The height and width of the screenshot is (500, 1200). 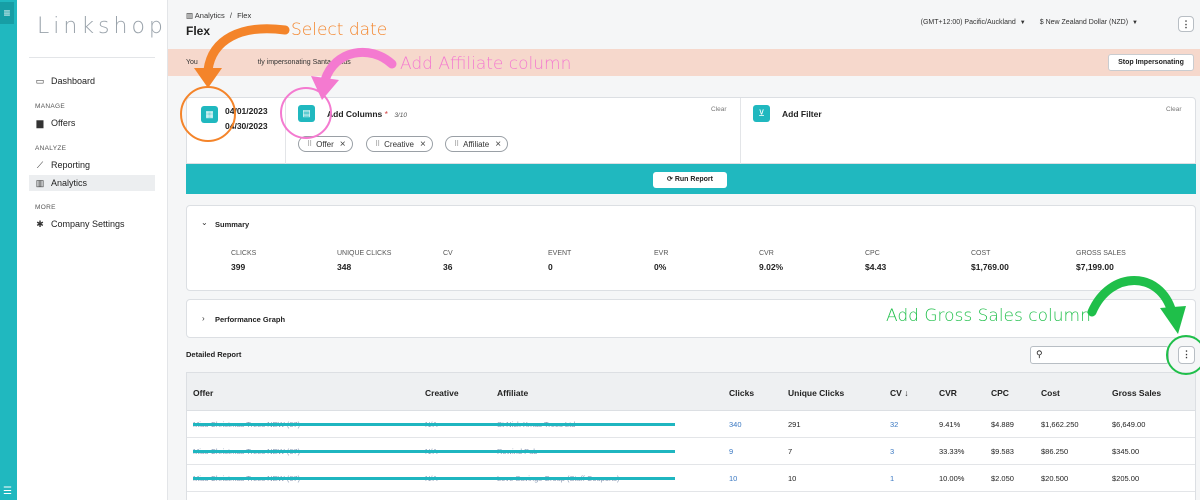 I want to click on cell-clicks: 9, so click(x=731, y=451).